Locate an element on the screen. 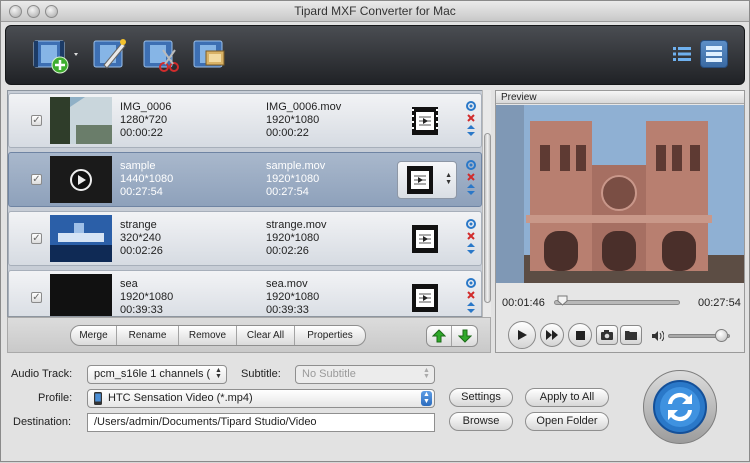 The height and width of the screenshot is (463, 750). output-info: sample.mov 1920*1080 00:27:54 is located at coordinates (295, 179).